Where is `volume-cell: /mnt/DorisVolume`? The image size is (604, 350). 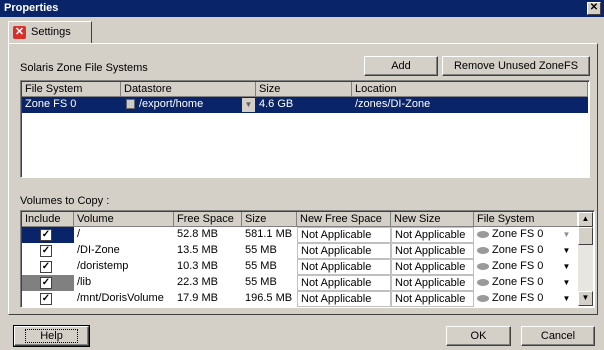
volume-cell: /mnt/DorisVolume is located at coordinates (120, 298).